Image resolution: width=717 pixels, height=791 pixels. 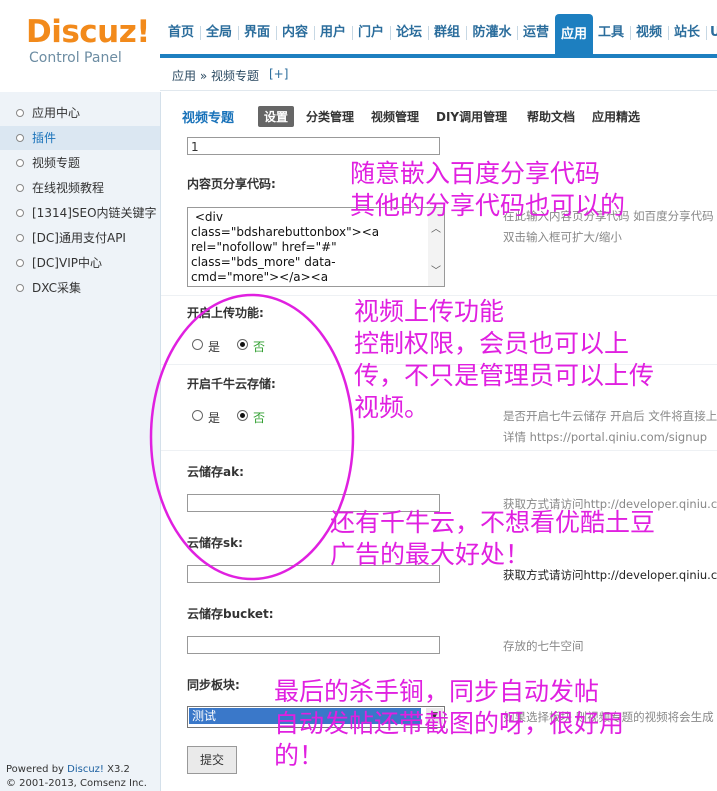 What do you see at coordinates (85, 769) in the screenshot?
I see `powered-by-link: Discuz!` at bounding box center [85, 769].